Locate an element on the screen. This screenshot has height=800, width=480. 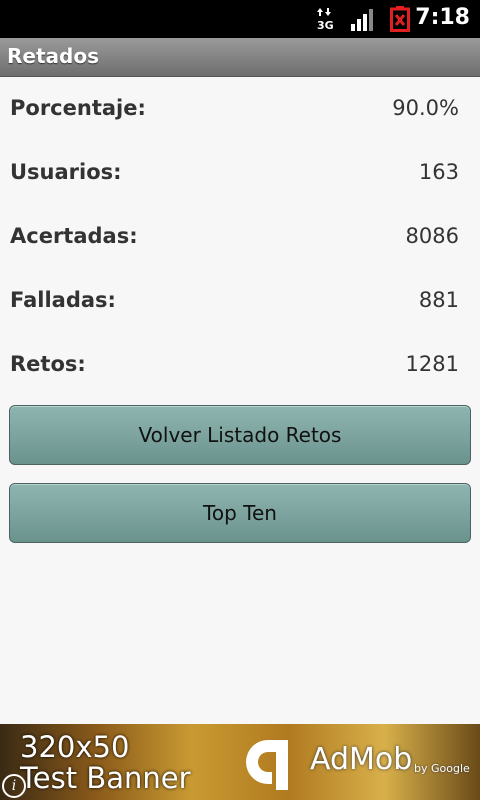
stat-row-retos: Retos: 1281 is located at coordinates (240, 366).